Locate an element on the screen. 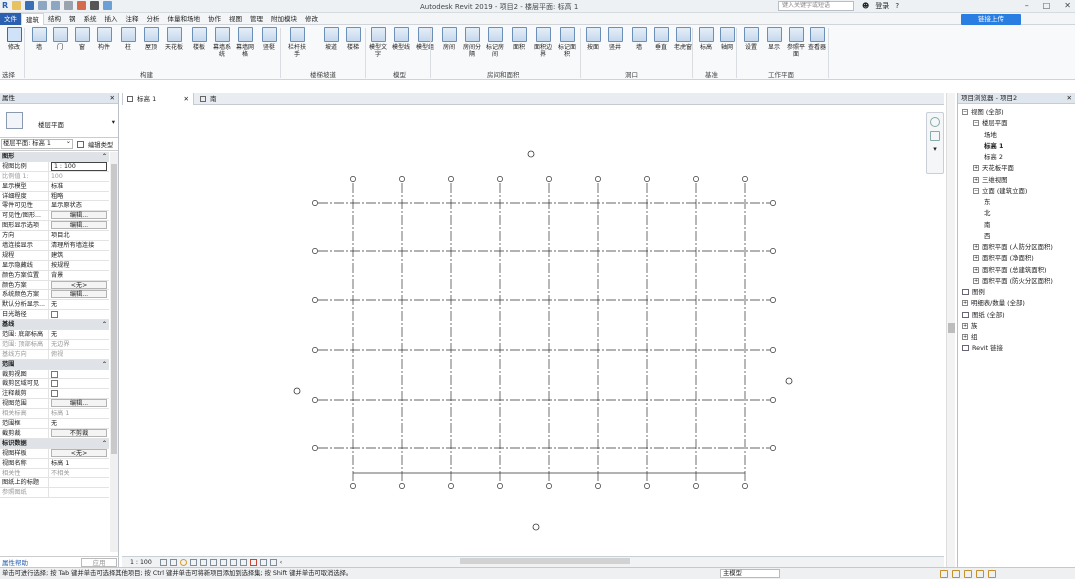 This screenshot has width=1075, height=579. ribbon-button-5: 柱 is located at coordinates (128, 39).